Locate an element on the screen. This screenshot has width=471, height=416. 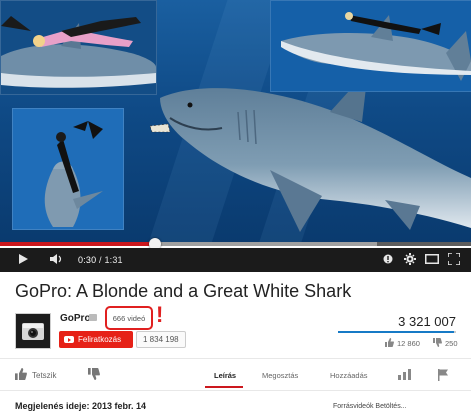
channel-video-count: 666 videó is located at coordinates (129, 318).